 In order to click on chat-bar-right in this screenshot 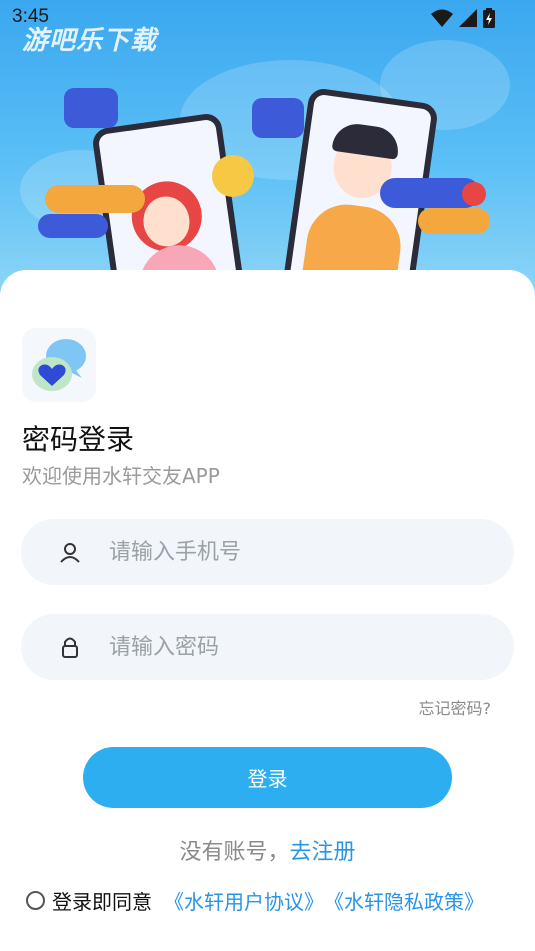, I will do `click(454, 221)`.